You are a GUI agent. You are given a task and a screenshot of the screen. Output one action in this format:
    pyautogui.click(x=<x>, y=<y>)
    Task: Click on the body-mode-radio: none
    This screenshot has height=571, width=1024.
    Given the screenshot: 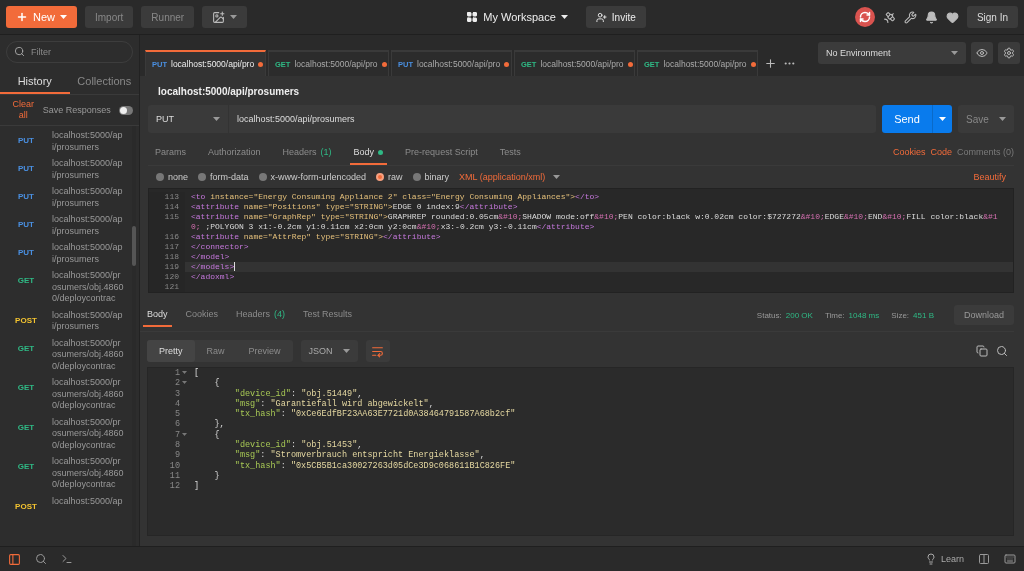 What is the action you would take?
    pyautogui.click(x=172, y=177)
    